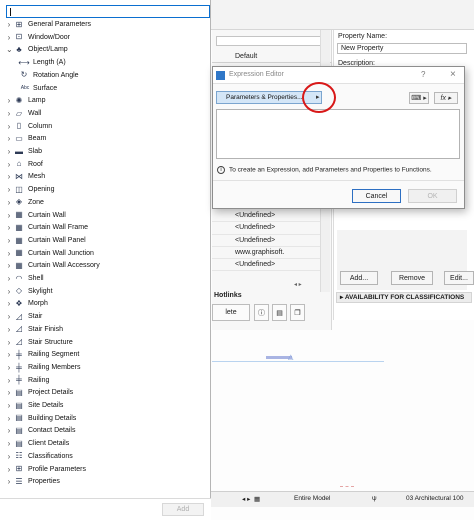  Describe the element at coordinates (105, 241) in the screenshot. I see `tree-item: › ▦ Curtain Wall Panel` at that location.